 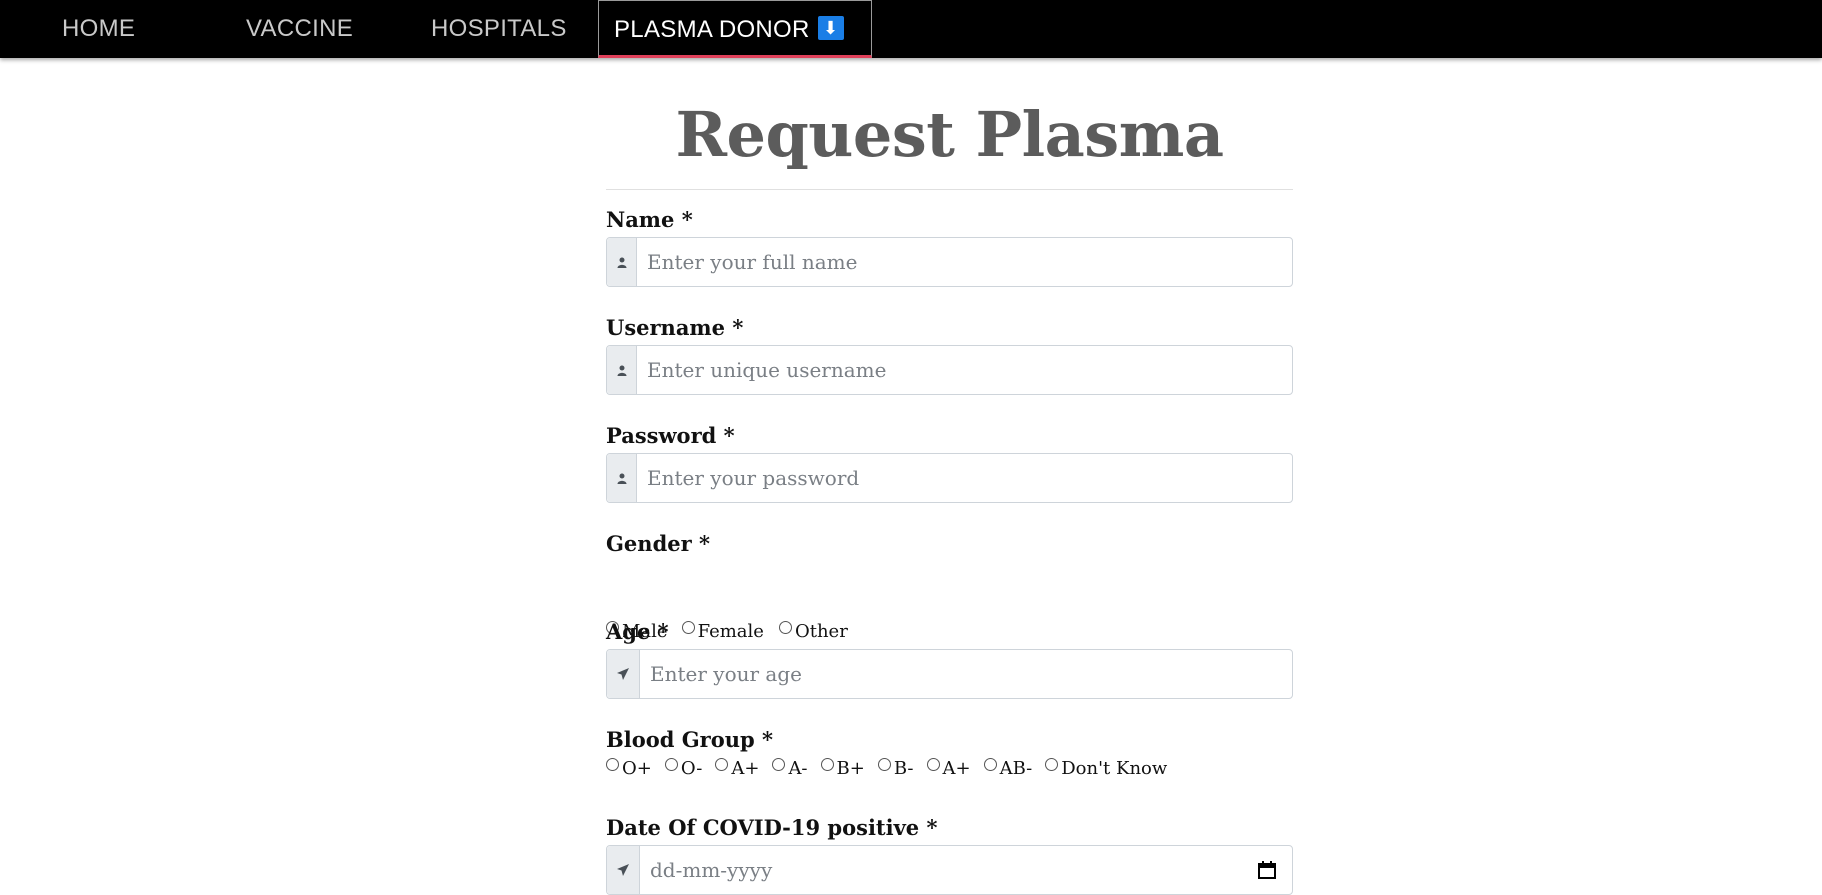 What do you see at coordinates (722, 631) in the screenshot?
I see `gender-option-female: Female` at bounding box center [722, 631].